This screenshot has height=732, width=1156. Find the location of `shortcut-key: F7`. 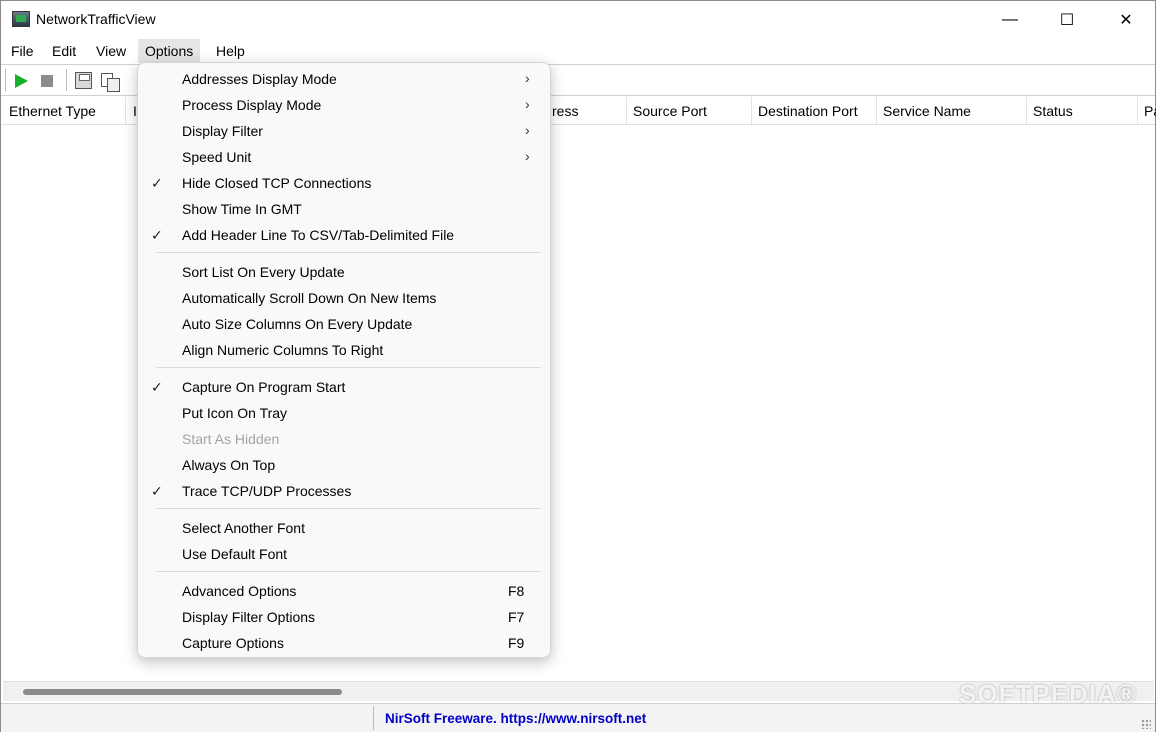

shortcut-key: F7 is located at coordinates (516, 617).